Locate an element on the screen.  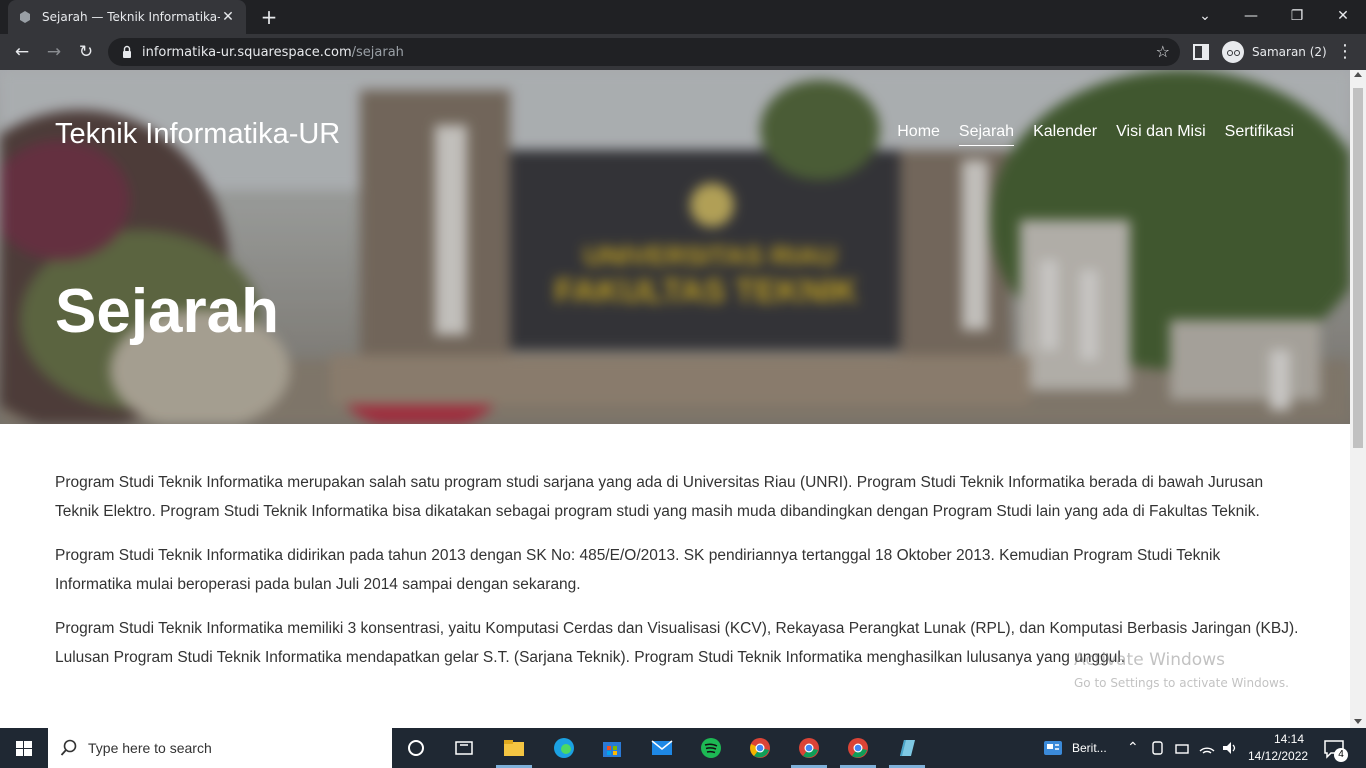
scroll-down-arrow-icon is located at coordinates (1358, 721).